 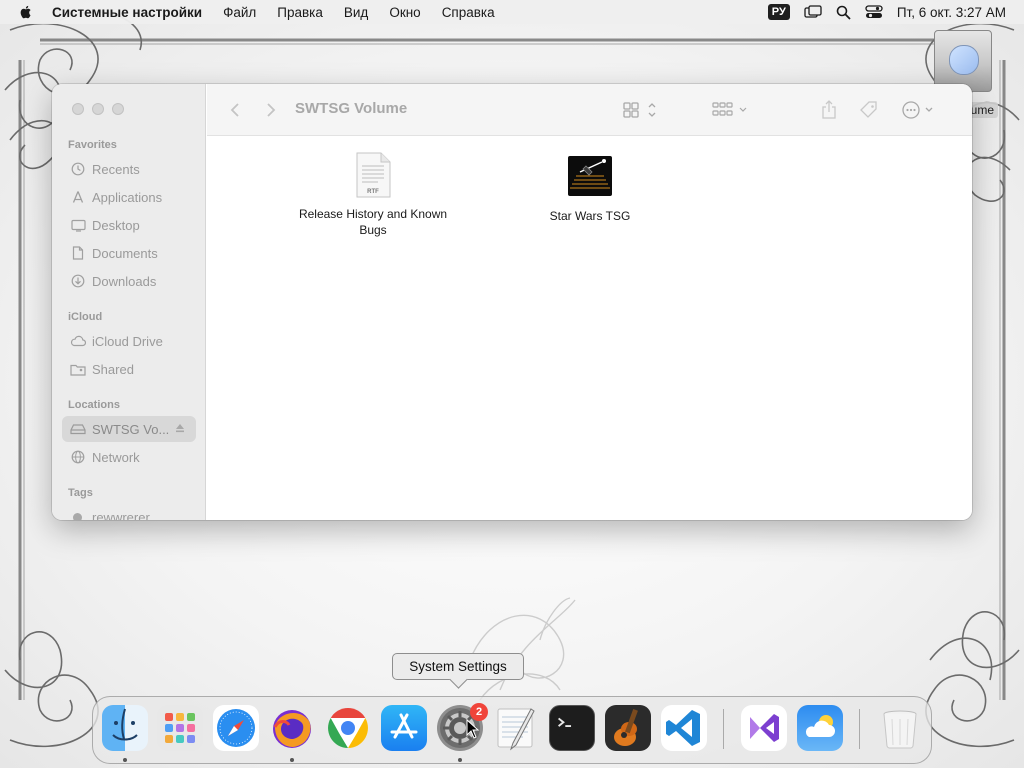 I want to click on app-icon, so click(x=590, y=176).